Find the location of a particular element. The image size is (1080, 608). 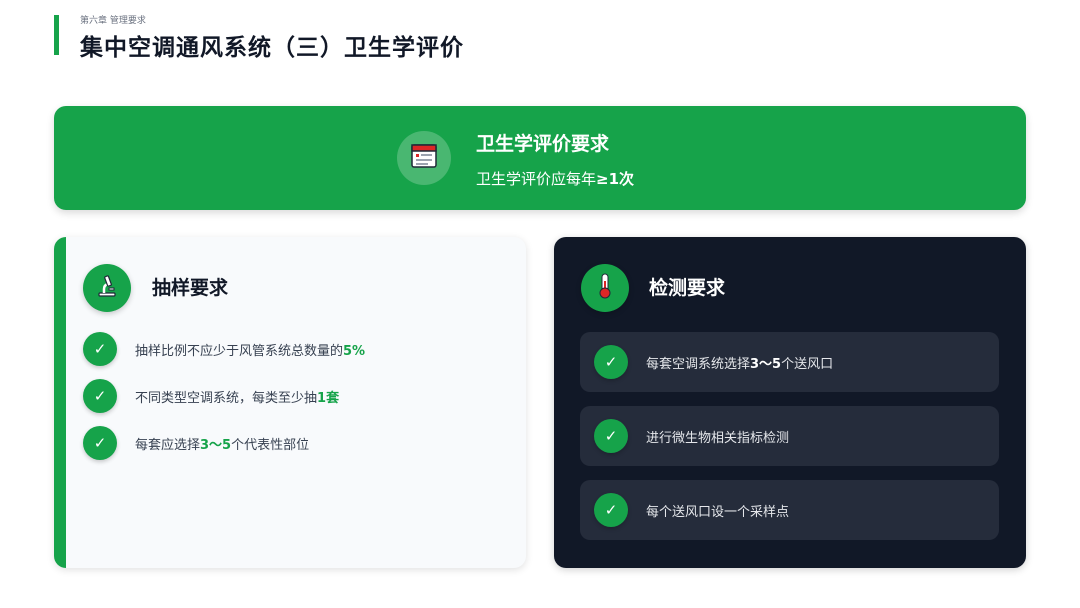

list-item: ✓ 不同类型空调系统，每类至少抽1套 is located at coordinates (211, 396).